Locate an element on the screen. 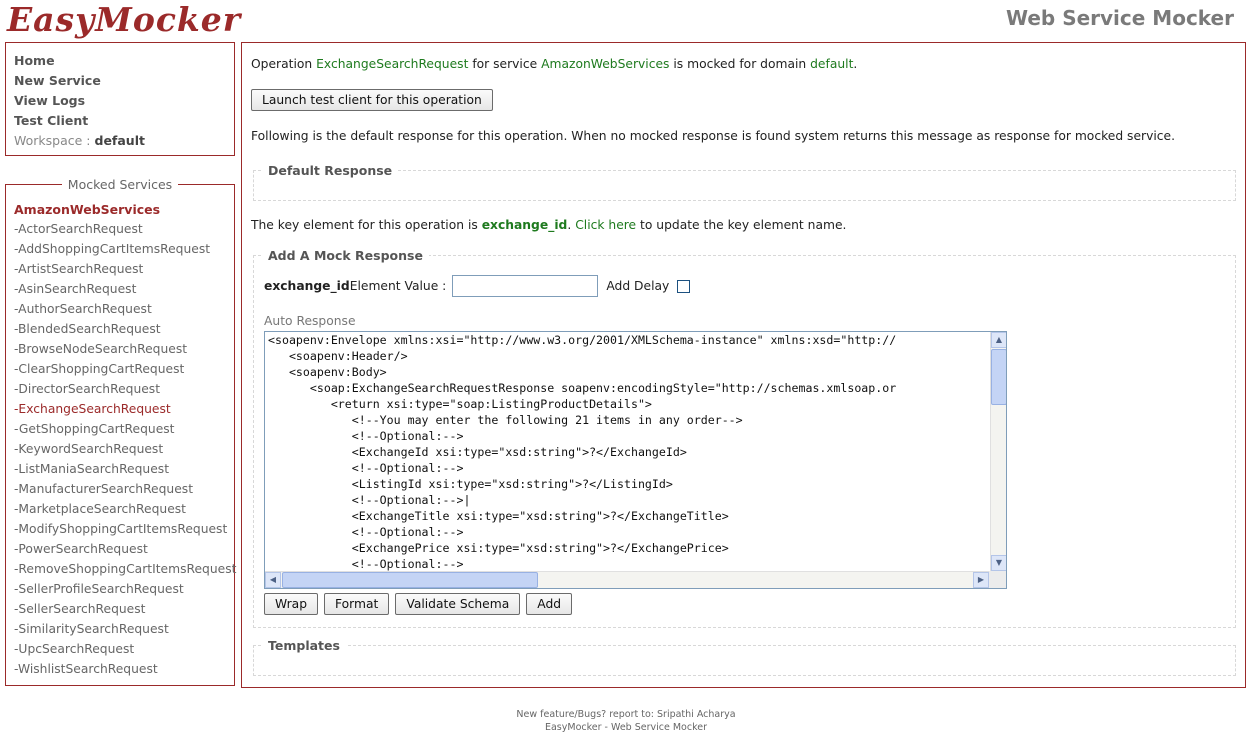 The height and width of the screenshot is (740, 1252). operation-link: -SellerProfileSearchRequest is located at coordinates (120, 589).